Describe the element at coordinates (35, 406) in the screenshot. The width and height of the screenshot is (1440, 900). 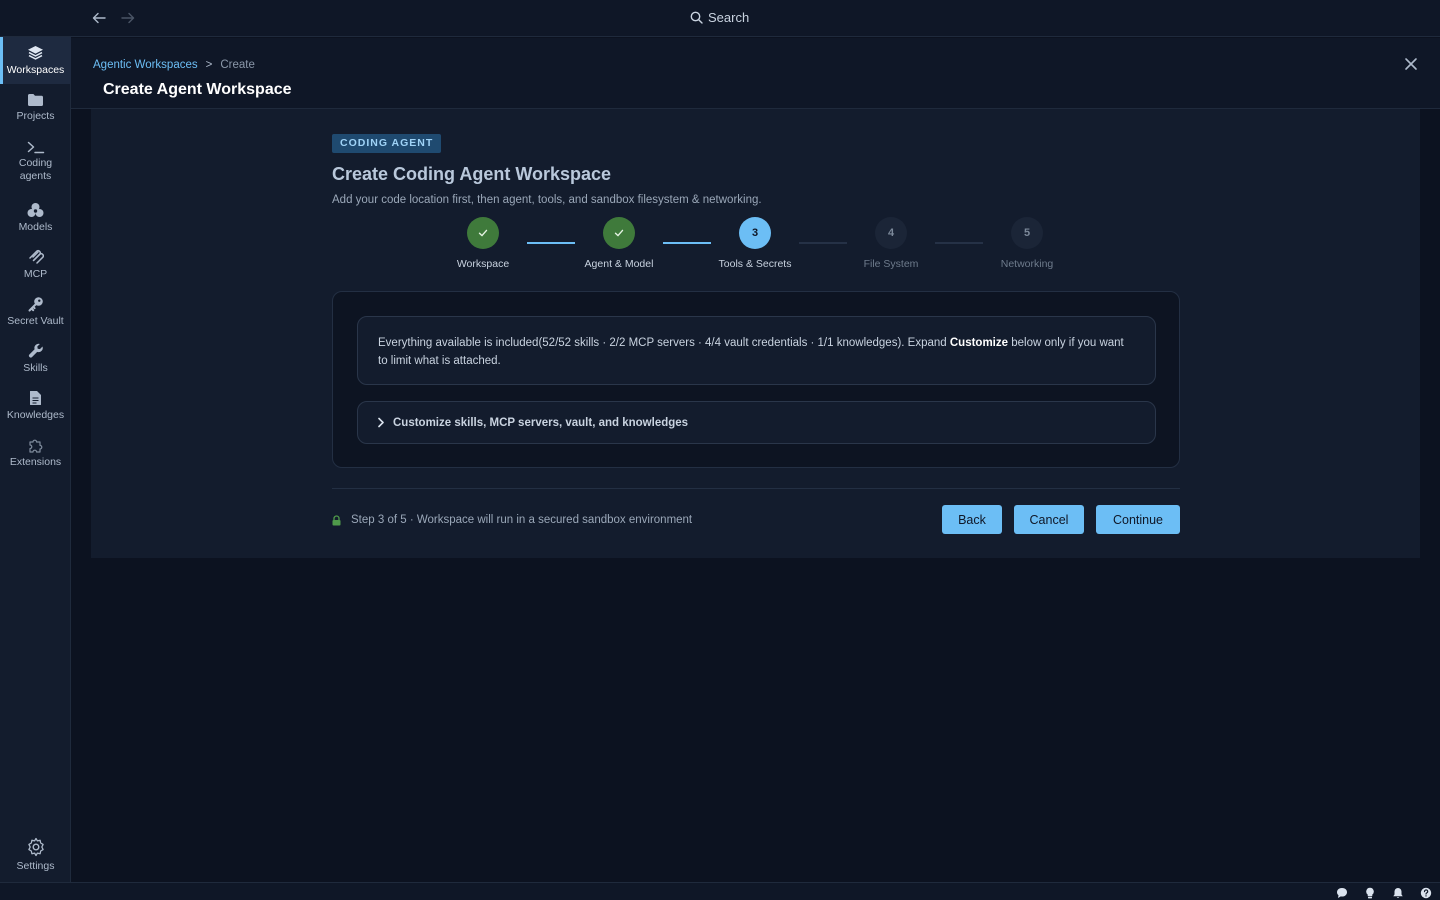
I see `sidebar-item-knowledges: Knowledges` at that location.